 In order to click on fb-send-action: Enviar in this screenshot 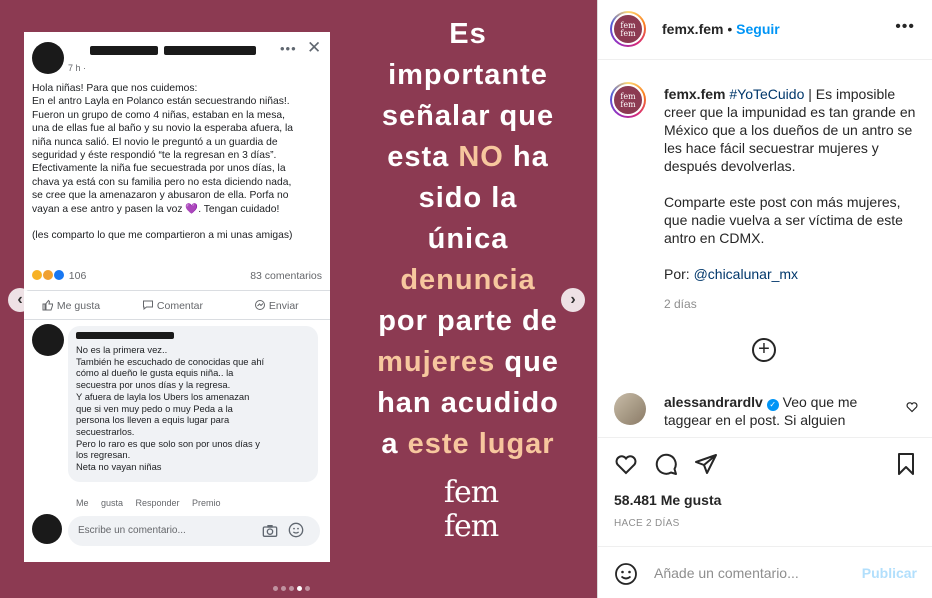, I will do `click(276, 305)`.